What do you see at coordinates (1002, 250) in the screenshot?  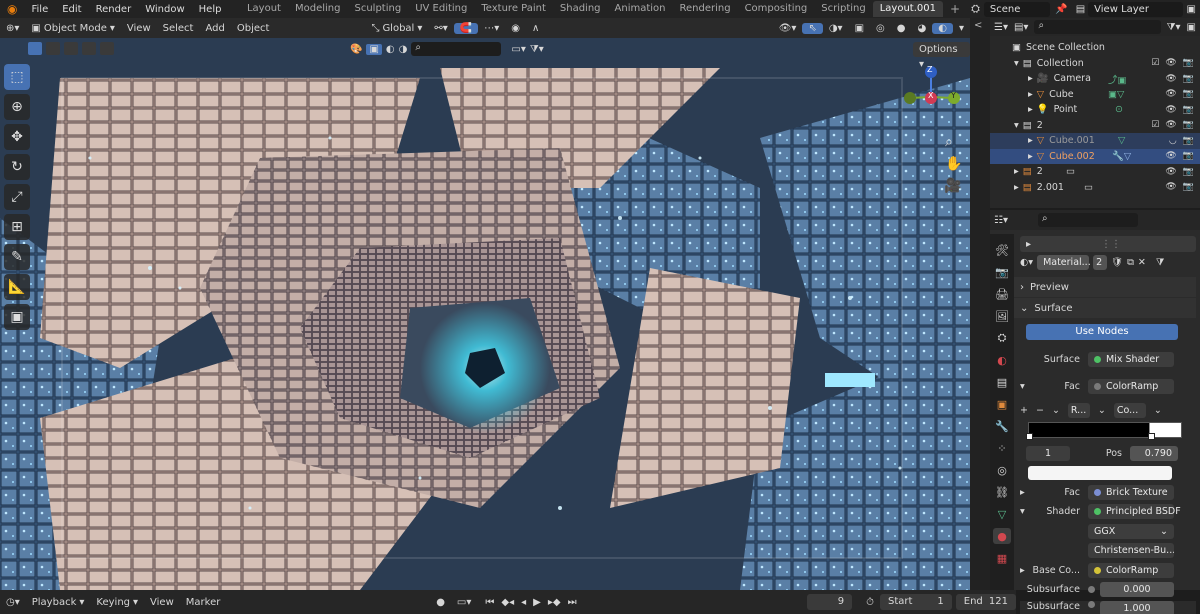 I see `tool-tab-icon: 🛠` at bounding box center [1002, 250].